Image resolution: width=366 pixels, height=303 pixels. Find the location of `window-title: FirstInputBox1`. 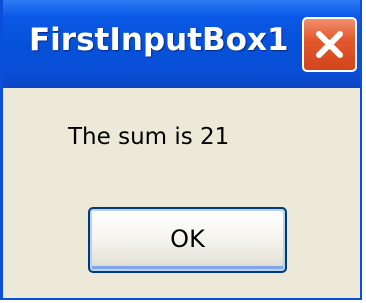

window-title: FirstInputBox1 is located at coordinates (159, 40).